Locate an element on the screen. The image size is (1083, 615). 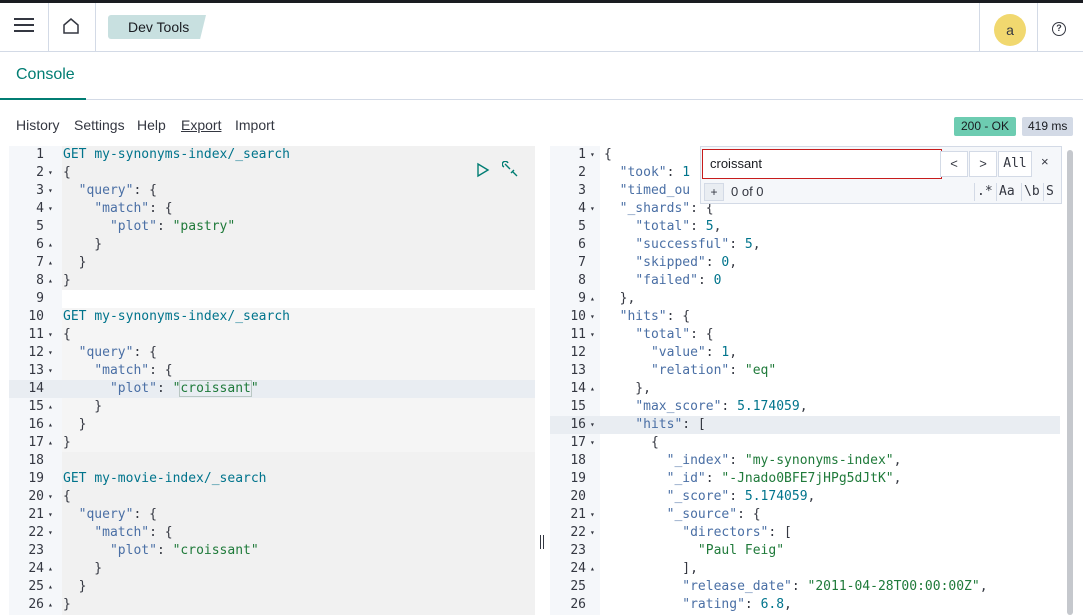
code-token: " is located at coordinates (254, 388).